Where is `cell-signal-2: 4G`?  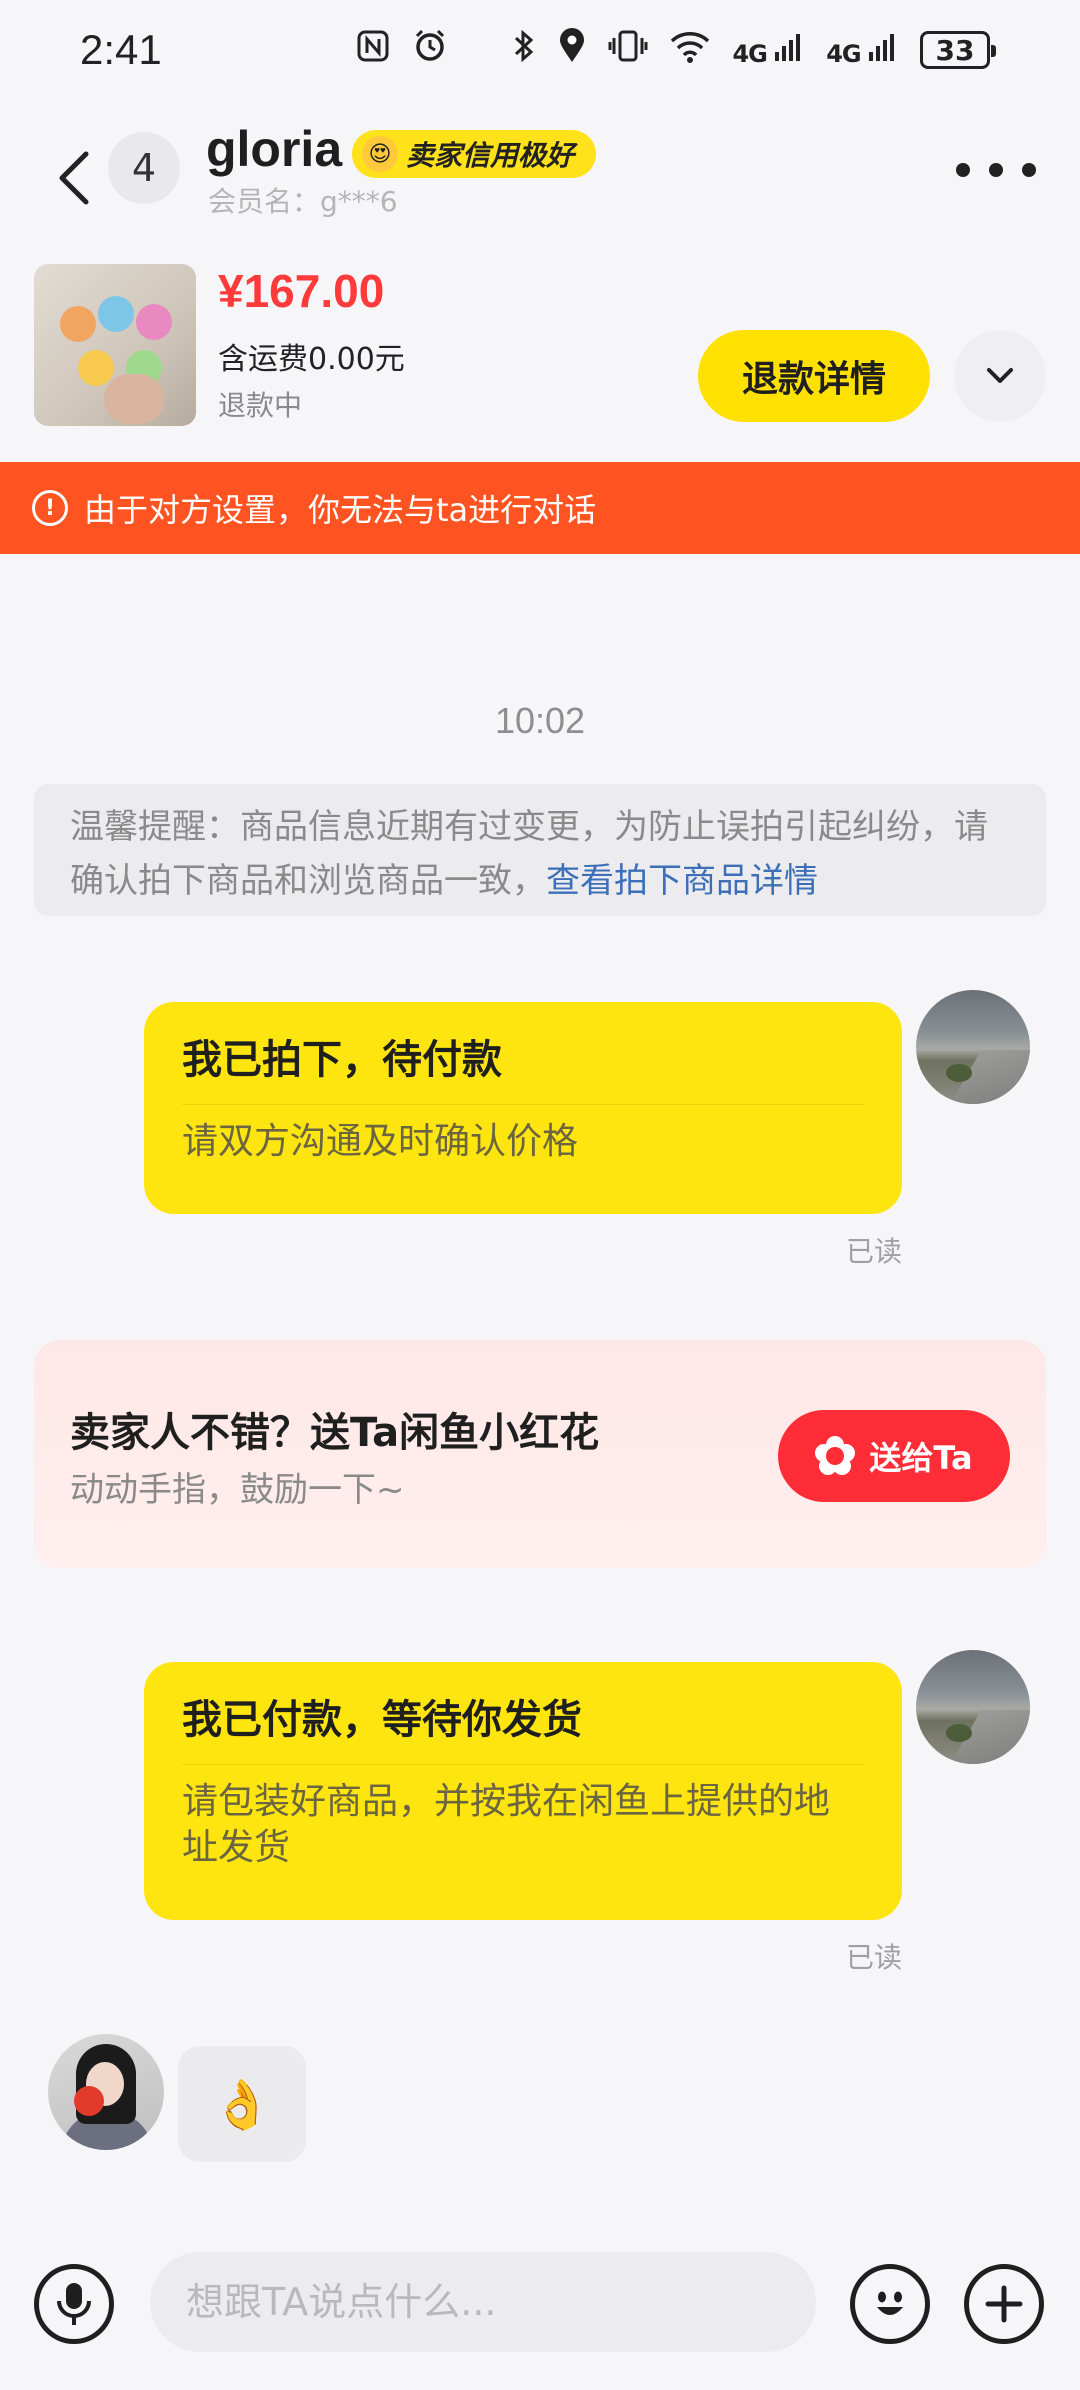
cell-signal-2: 4G is located at coordinates (862, 50).